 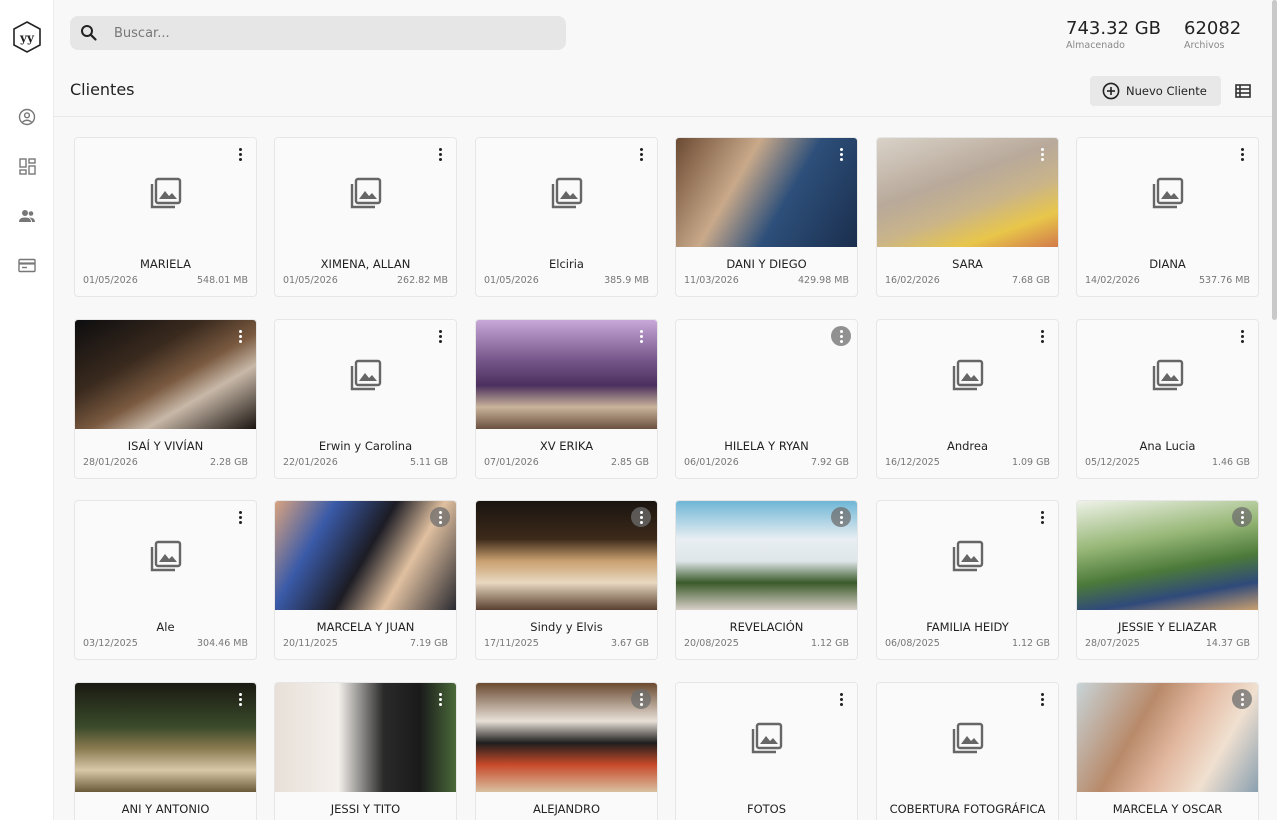 I want to click on client-card: Erwin y Carolina 22/01/2026 5.11 GB, so click(x=365, y=399).